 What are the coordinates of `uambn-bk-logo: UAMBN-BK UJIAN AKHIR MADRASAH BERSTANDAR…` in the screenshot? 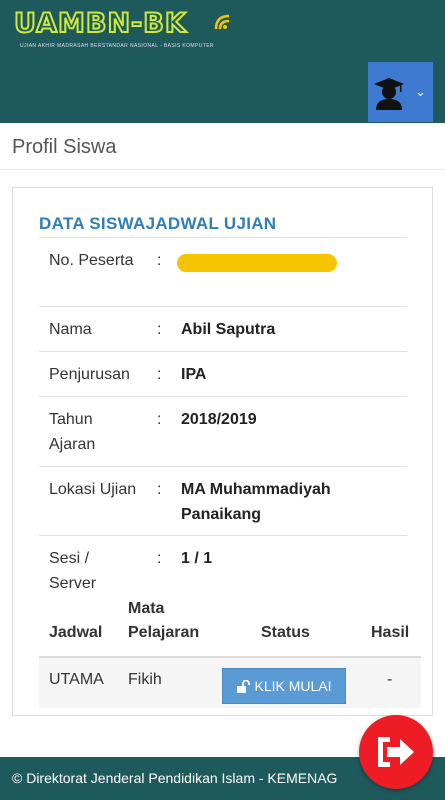 It's located at (123, 30).